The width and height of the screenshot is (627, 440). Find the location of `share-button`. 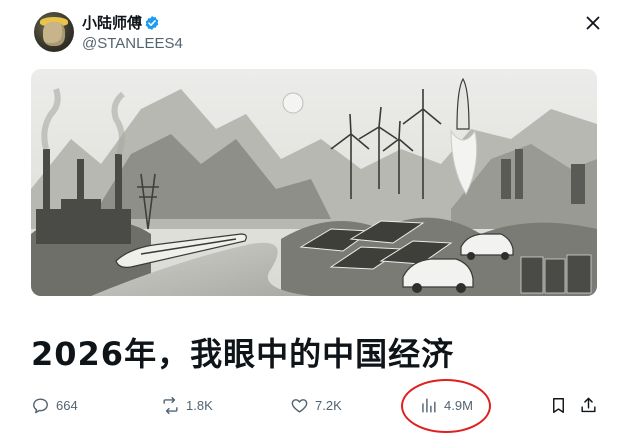

share-button is located at coordinates (588, 405).